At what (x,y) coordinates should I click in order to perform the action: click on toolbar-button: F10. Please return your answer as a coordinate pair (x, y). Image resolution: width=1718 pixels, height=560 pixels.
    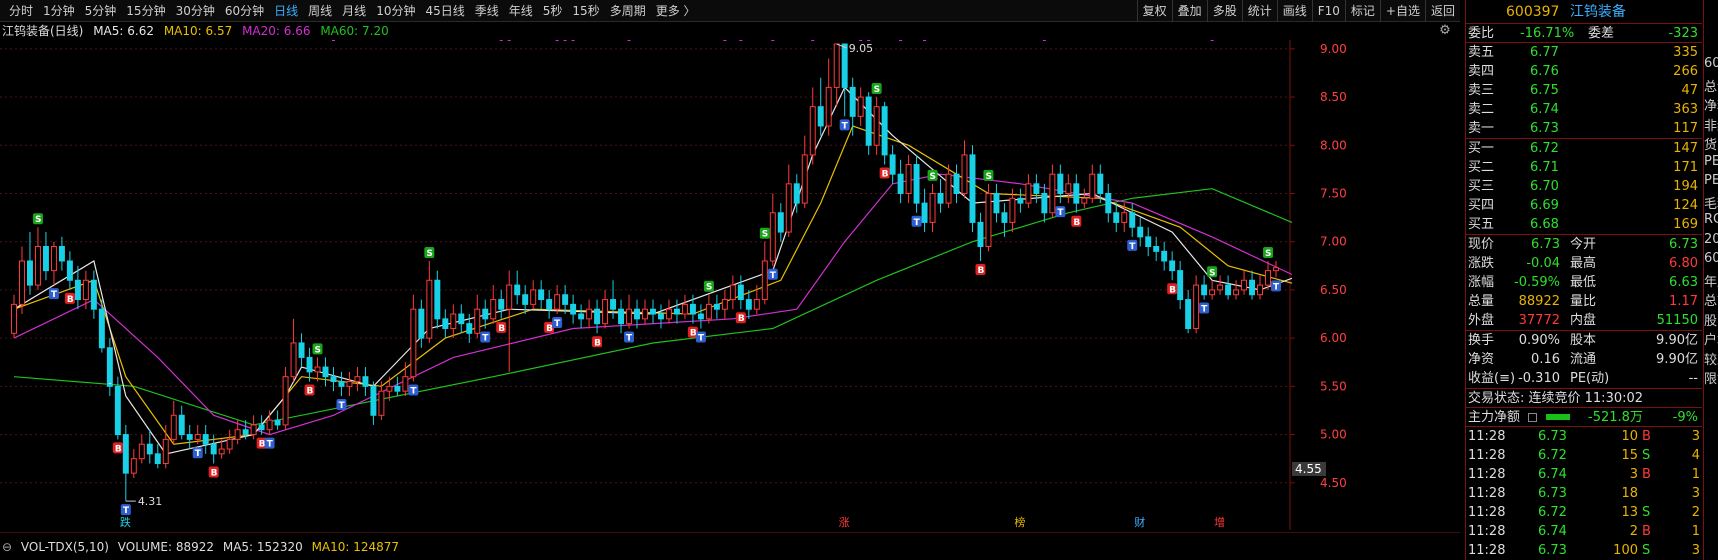
    Looking at the image, I should click on (1328, 11).